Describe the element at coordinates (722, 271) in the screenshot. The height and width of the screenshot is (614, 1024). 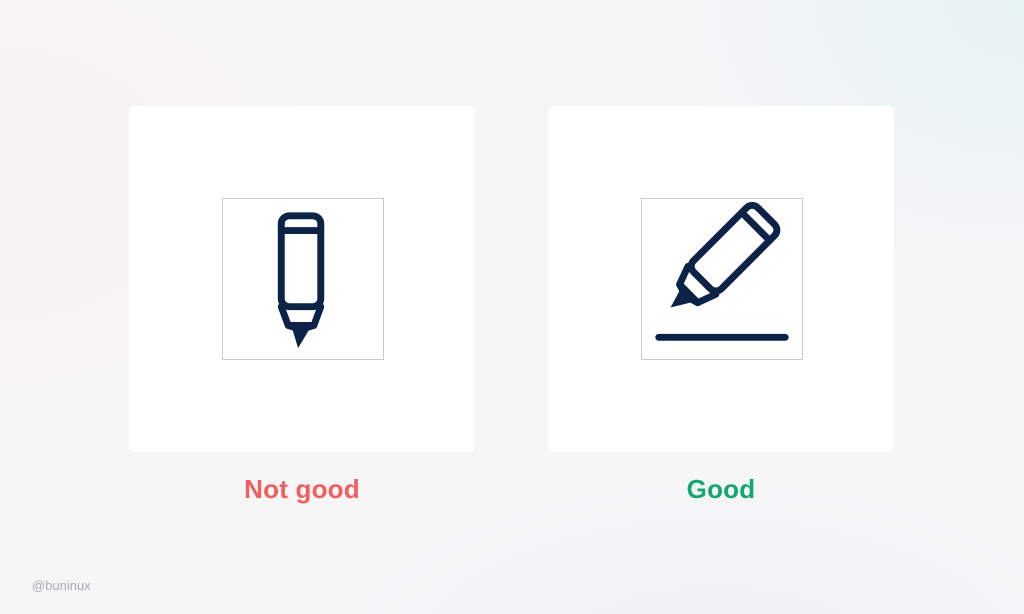
I see `pencil-writing-line-icon` at that location.